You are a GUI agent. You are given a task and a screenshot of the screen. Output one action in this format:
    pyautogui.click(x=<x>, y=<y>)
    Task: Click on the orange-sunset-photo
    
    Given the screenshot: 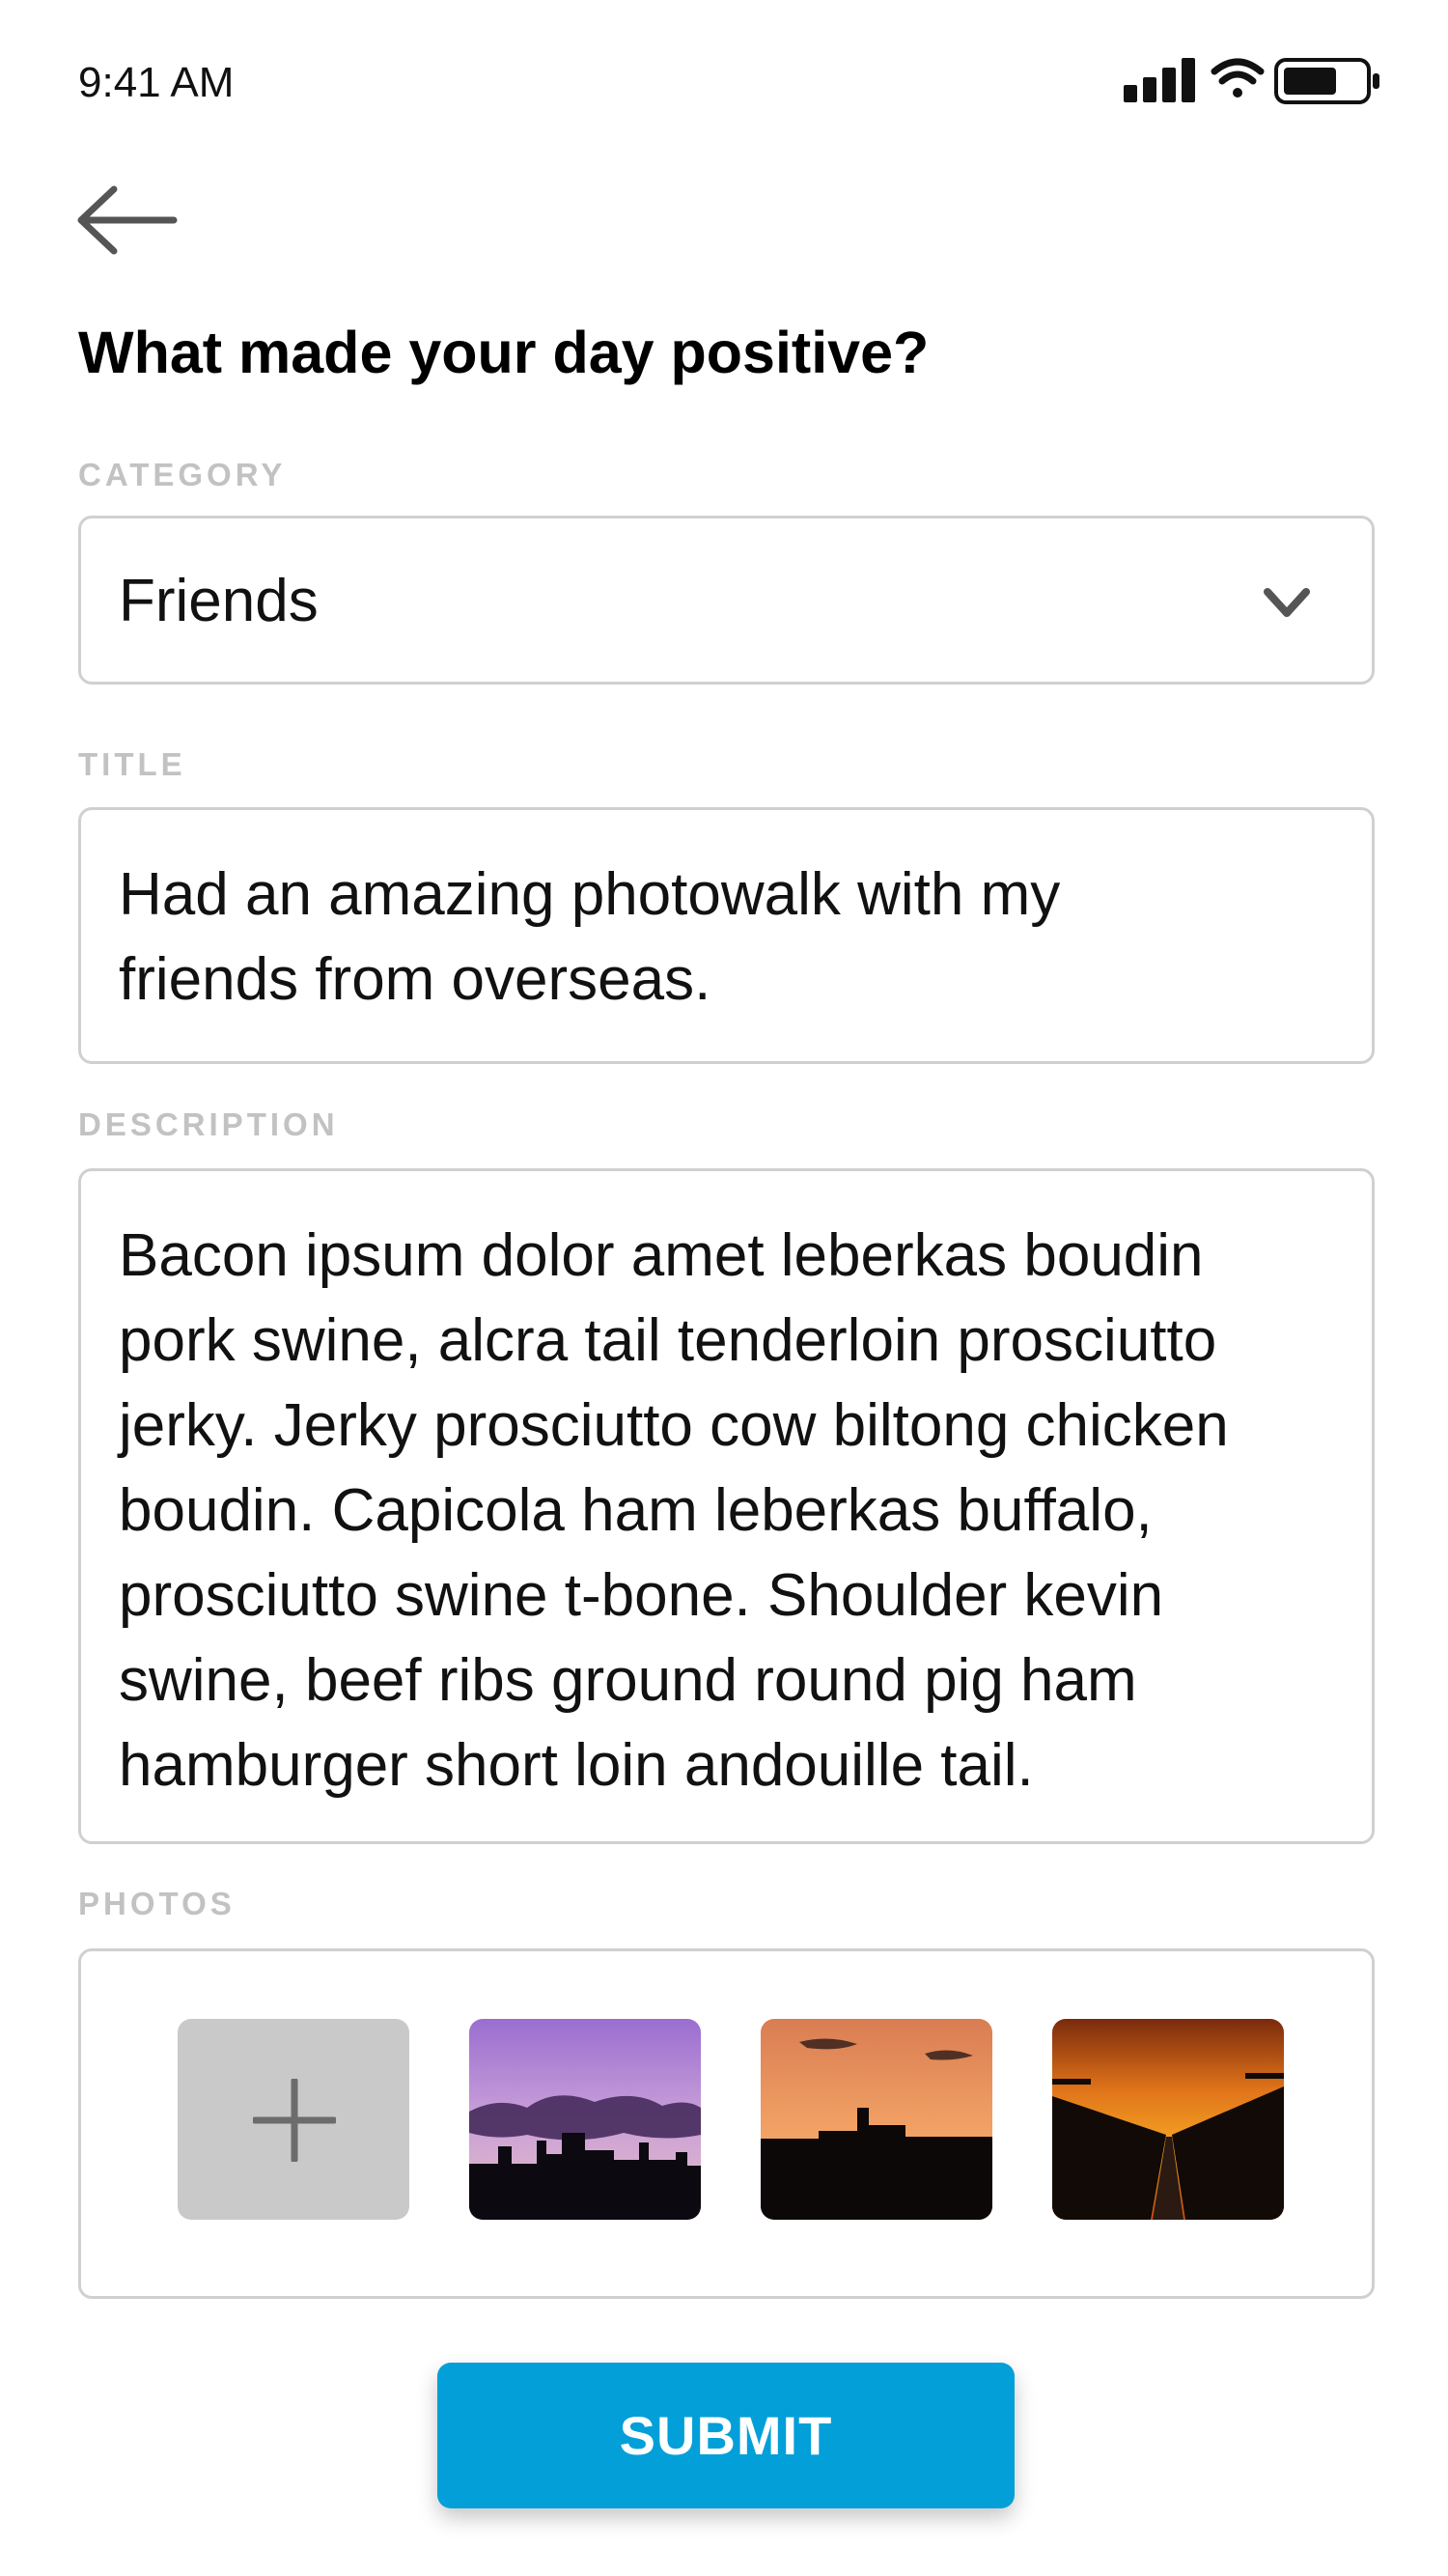 What is the action you would take?
    pyautogui.click(x=877, y=2120)
    